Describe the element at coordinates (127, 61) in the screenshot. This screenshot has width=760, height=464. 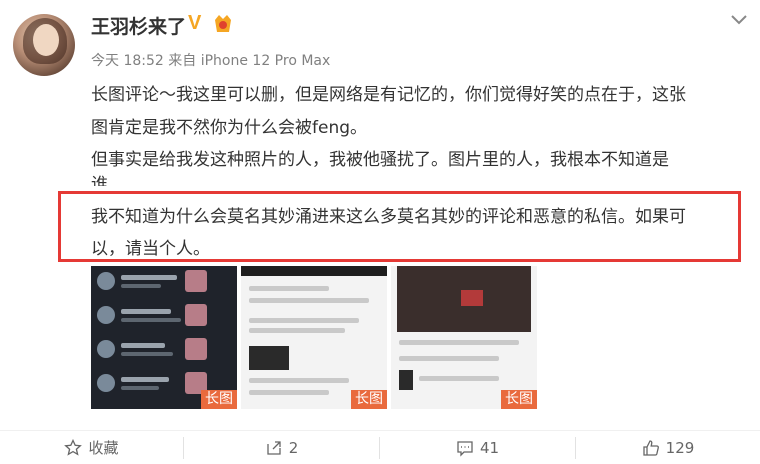
I see `post-time: 今天 18:52` at that location.